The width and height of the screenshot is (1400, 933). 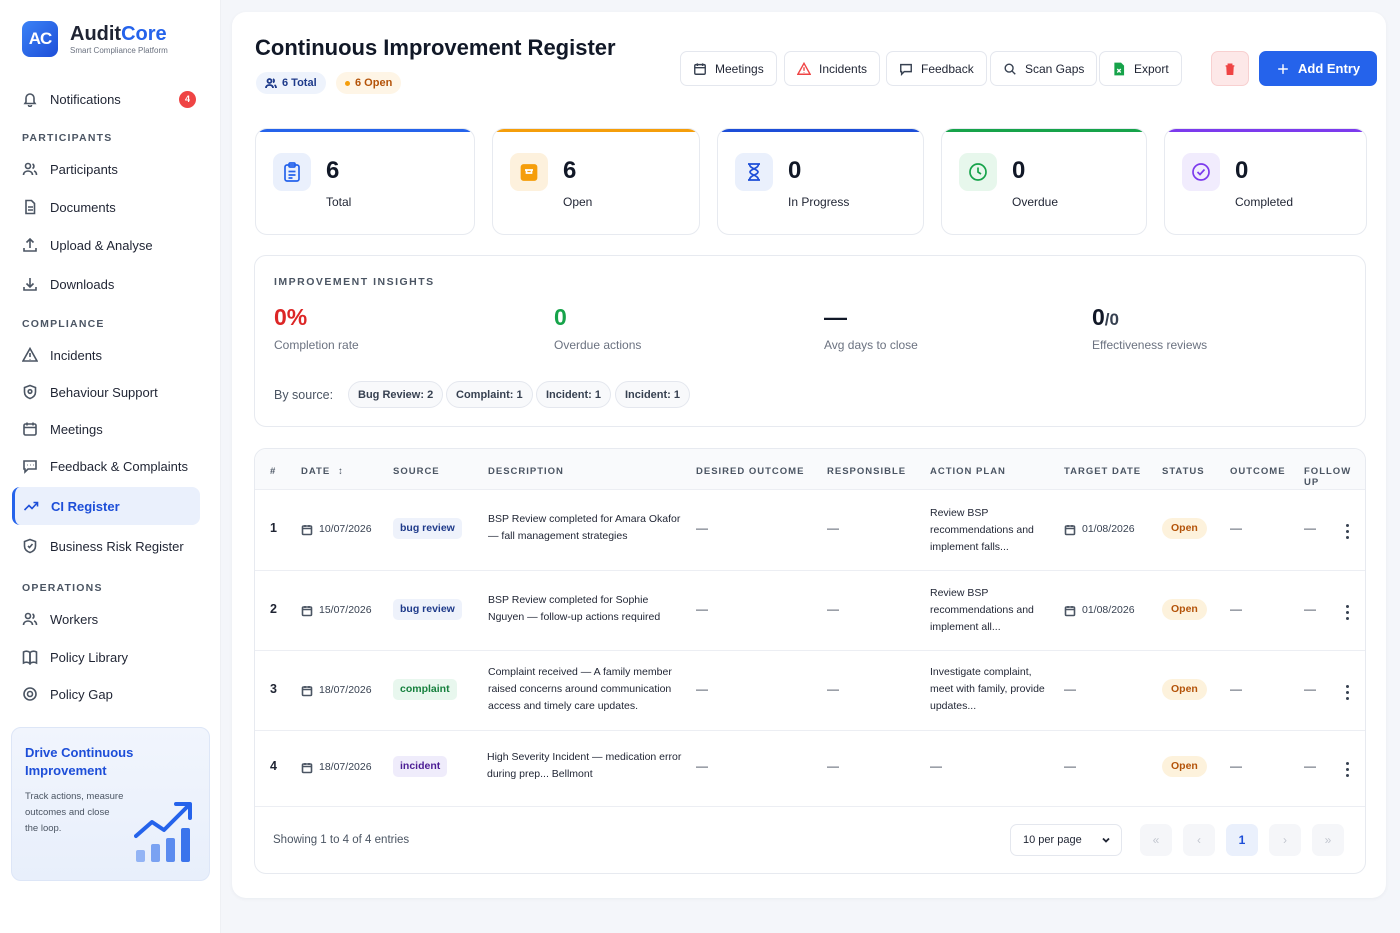 What do you see at coordinates (1285, 840) in the screenshot?
I see `next-page-button: ›` at bounding box center [1285, 840].